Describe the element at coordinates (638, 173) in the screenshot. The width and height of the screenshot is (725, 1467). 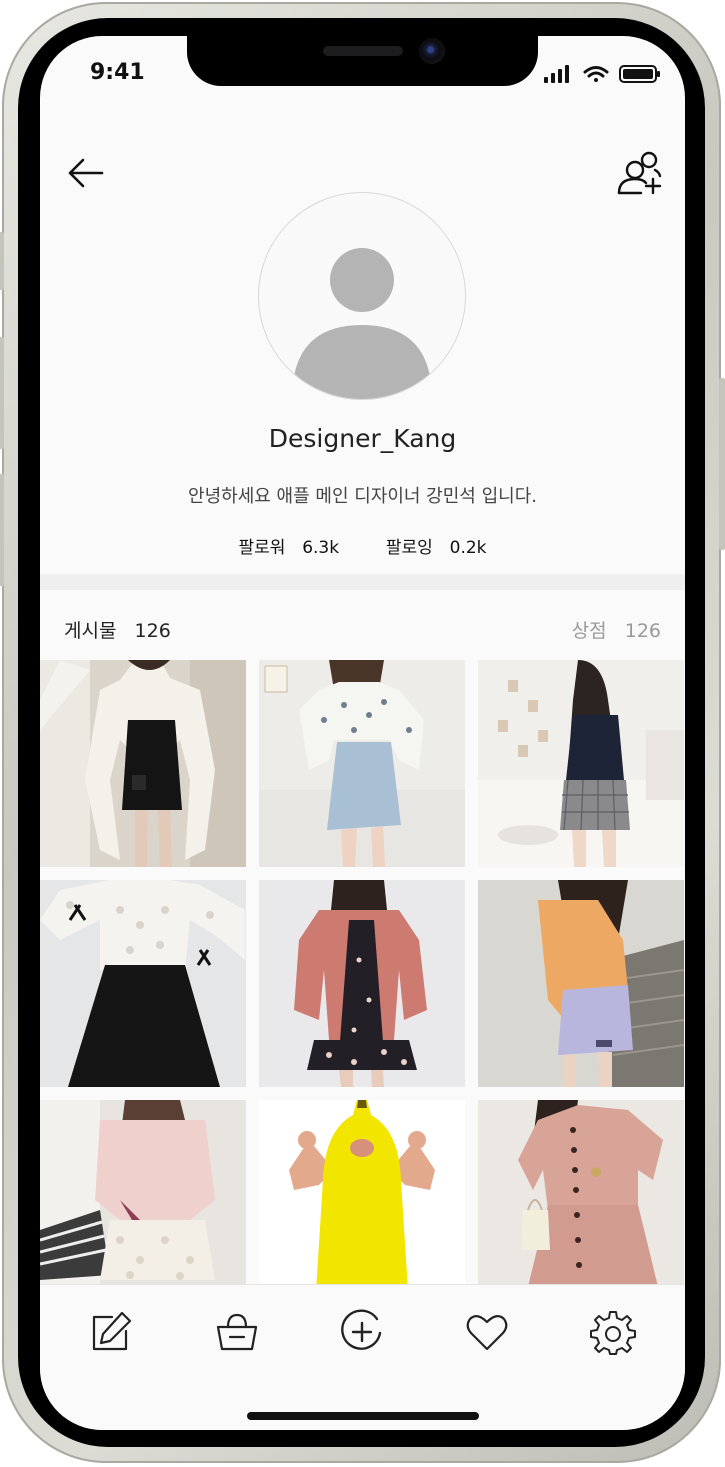
I see `user-add-icon` at that location.